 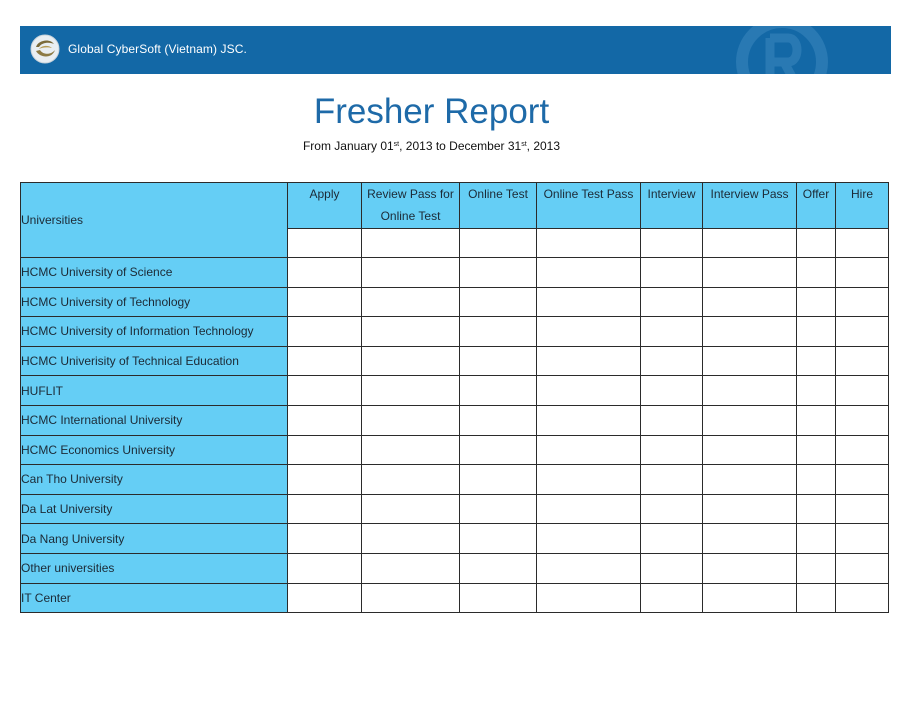 I want to click on table-row: Da Nang University, so click(x=454, y=538).